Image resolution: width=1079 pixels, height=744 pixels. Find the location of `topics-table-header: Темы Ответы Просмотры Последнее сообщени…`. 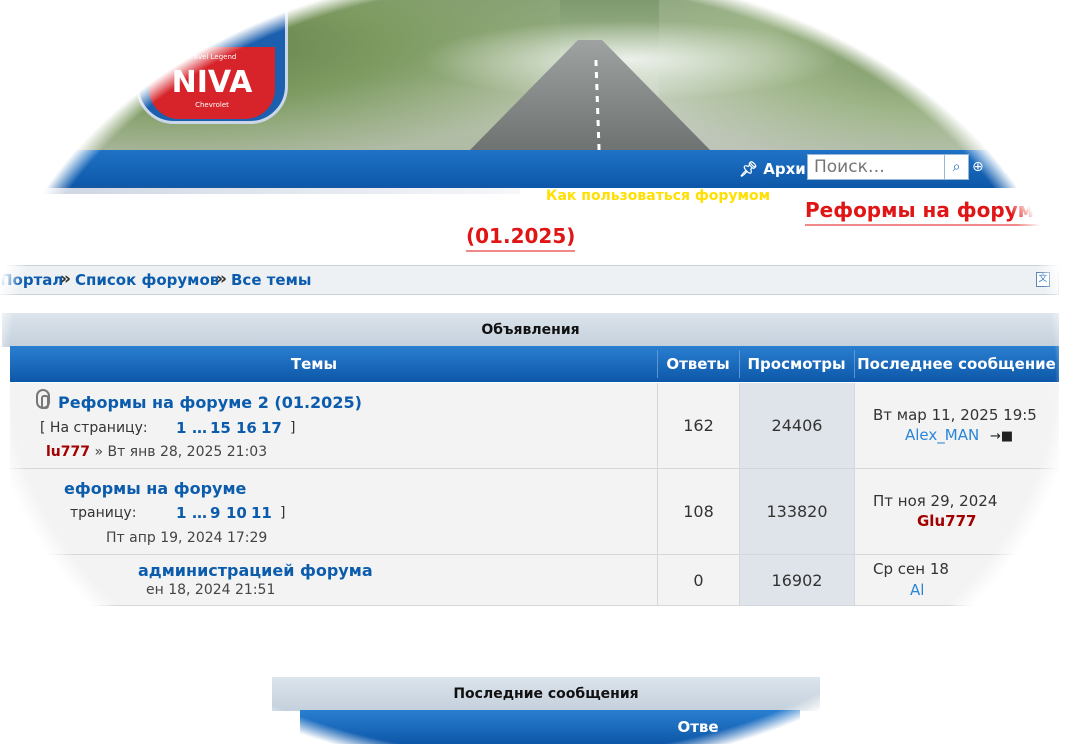

topics-table-header: Темы Ответы Просмотры Последнее сообщени… is located at coordinates (534, 364).